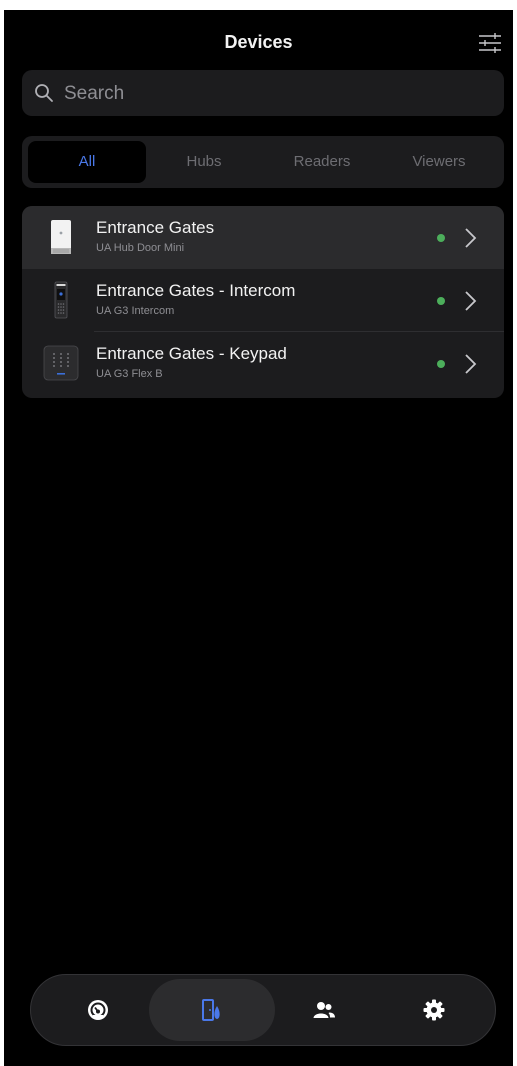 The image size is (517, 1066). I want to click on segmented-tabs: All Hubs Readers Viewers, so click(263, 162).